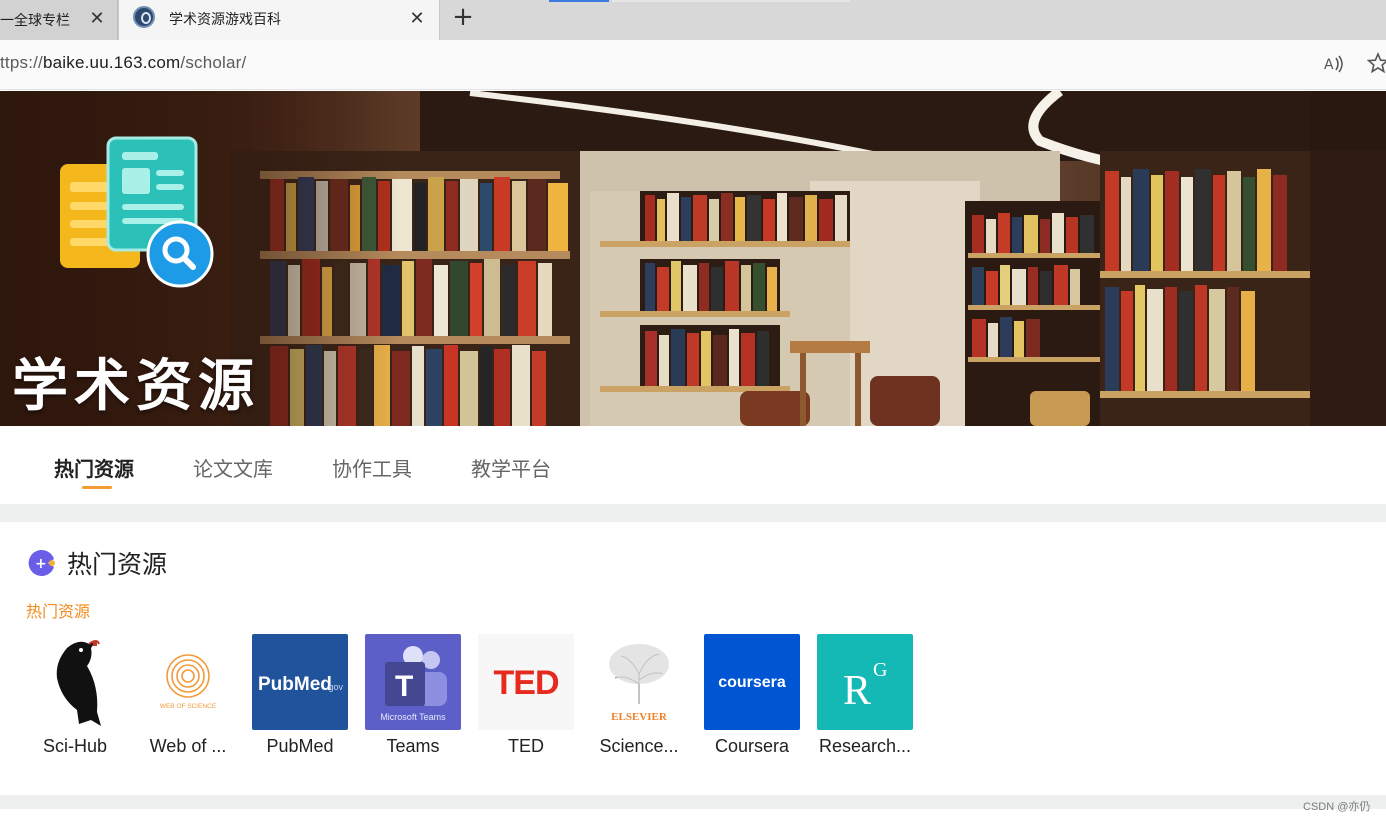 The height and width of the screenshot is (821, 1386). Describe the element at coordinates (511, 467) in the screenshot. I see `tab-teaching-platforms: 教学平台` at that location.